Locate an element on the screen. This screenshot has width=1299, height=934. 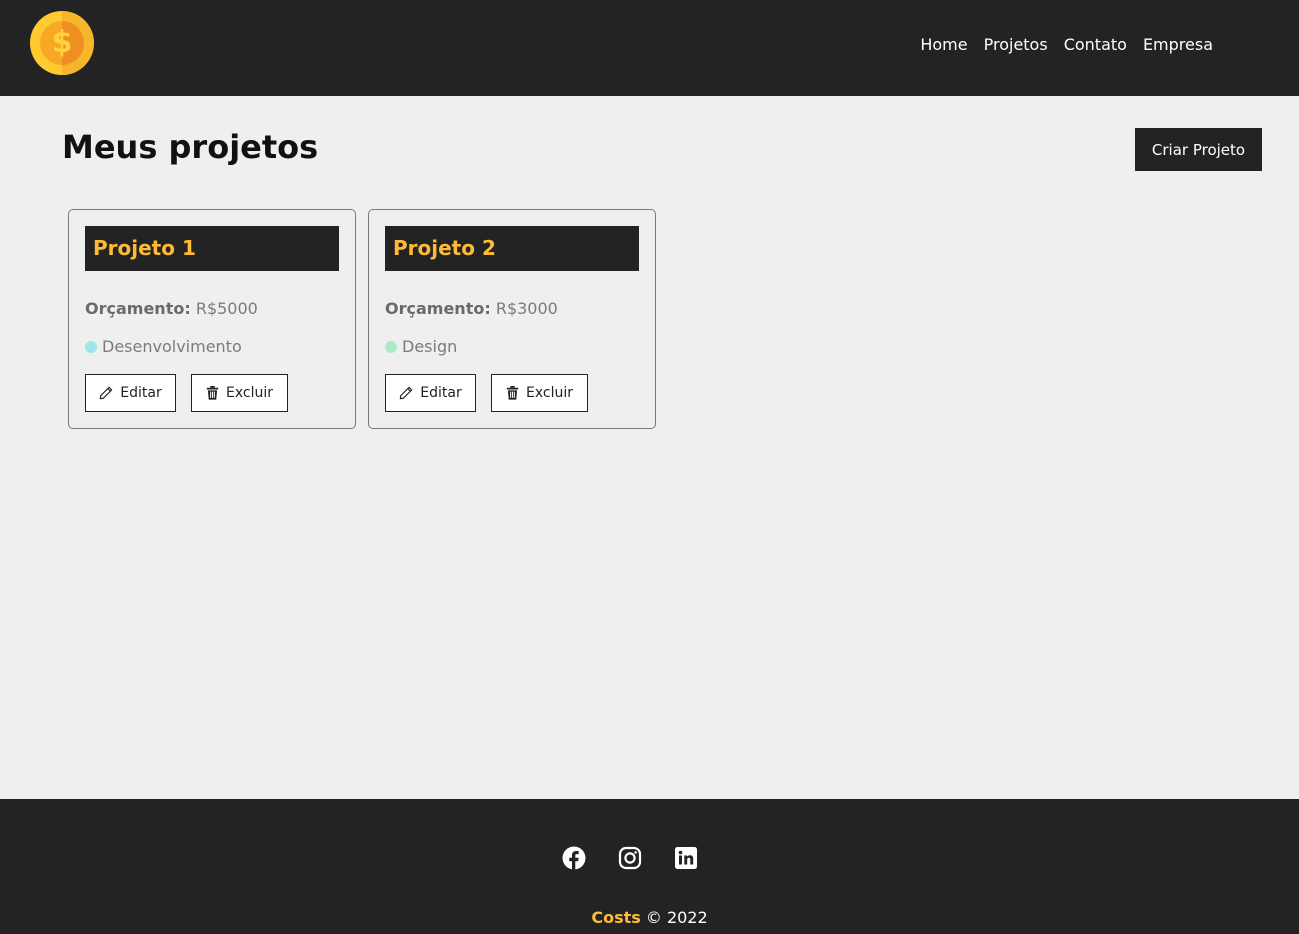
category-label: Desenvolvimento is located at coordinates (172, 346).